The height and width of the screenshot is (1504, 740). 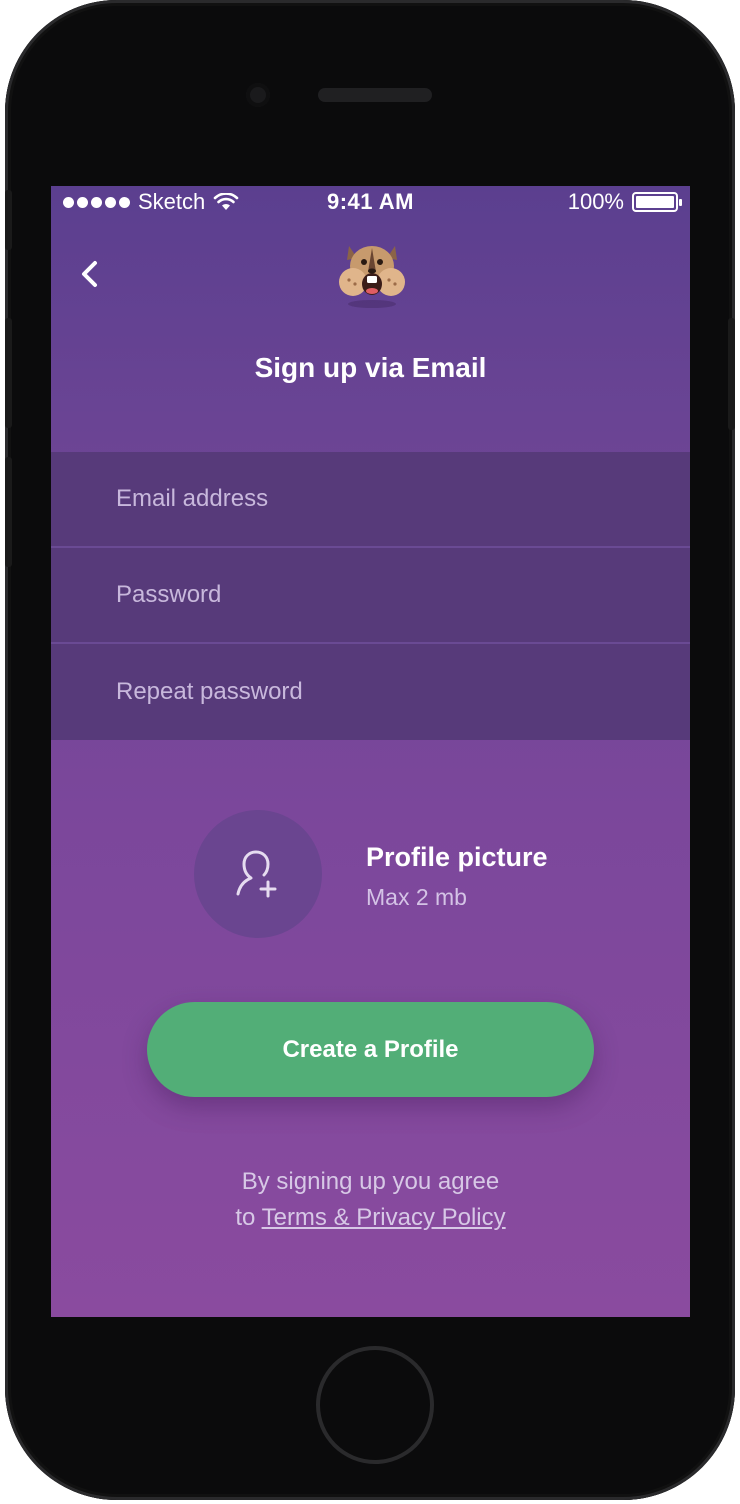 I want to click on power-button, so click(x=731, y=374).